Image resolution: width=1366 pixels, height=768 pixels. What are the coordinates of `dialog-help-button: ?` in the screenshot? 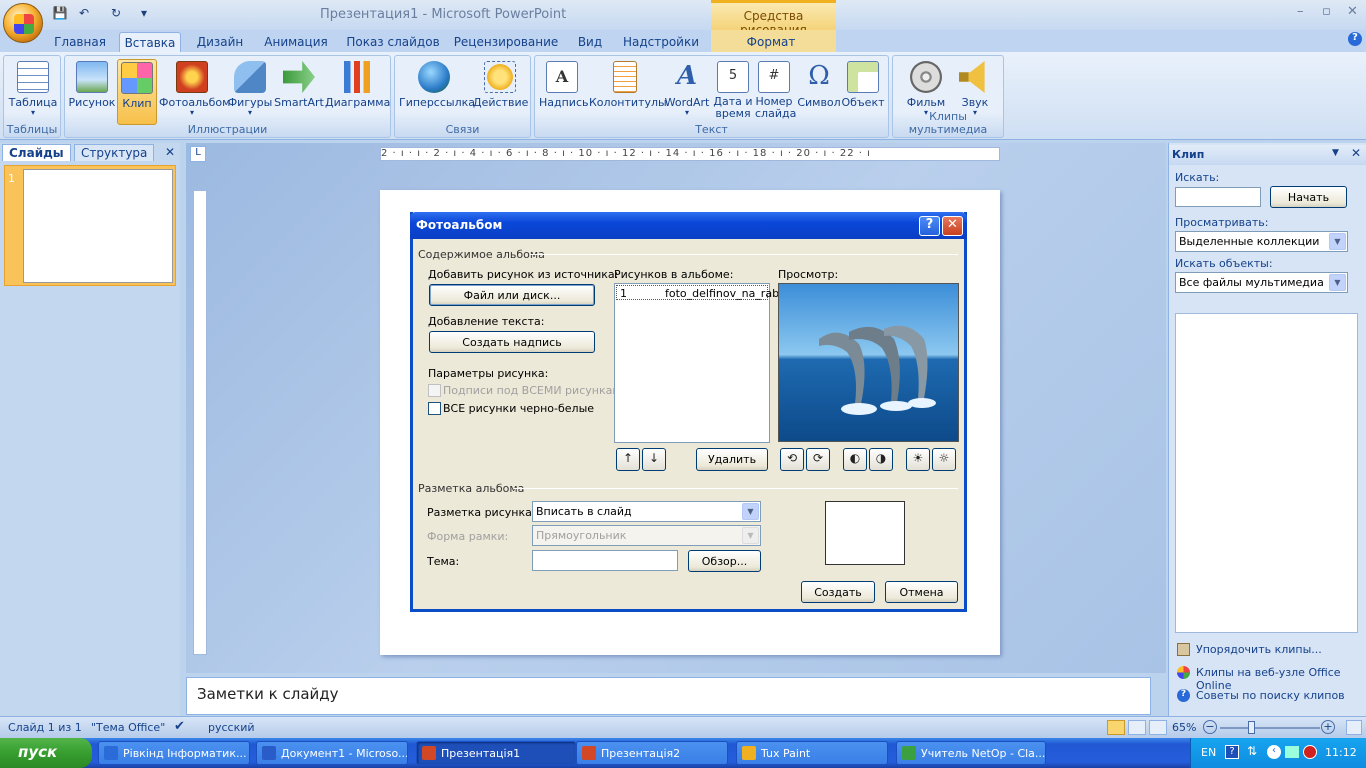 It's located at (929, 226).